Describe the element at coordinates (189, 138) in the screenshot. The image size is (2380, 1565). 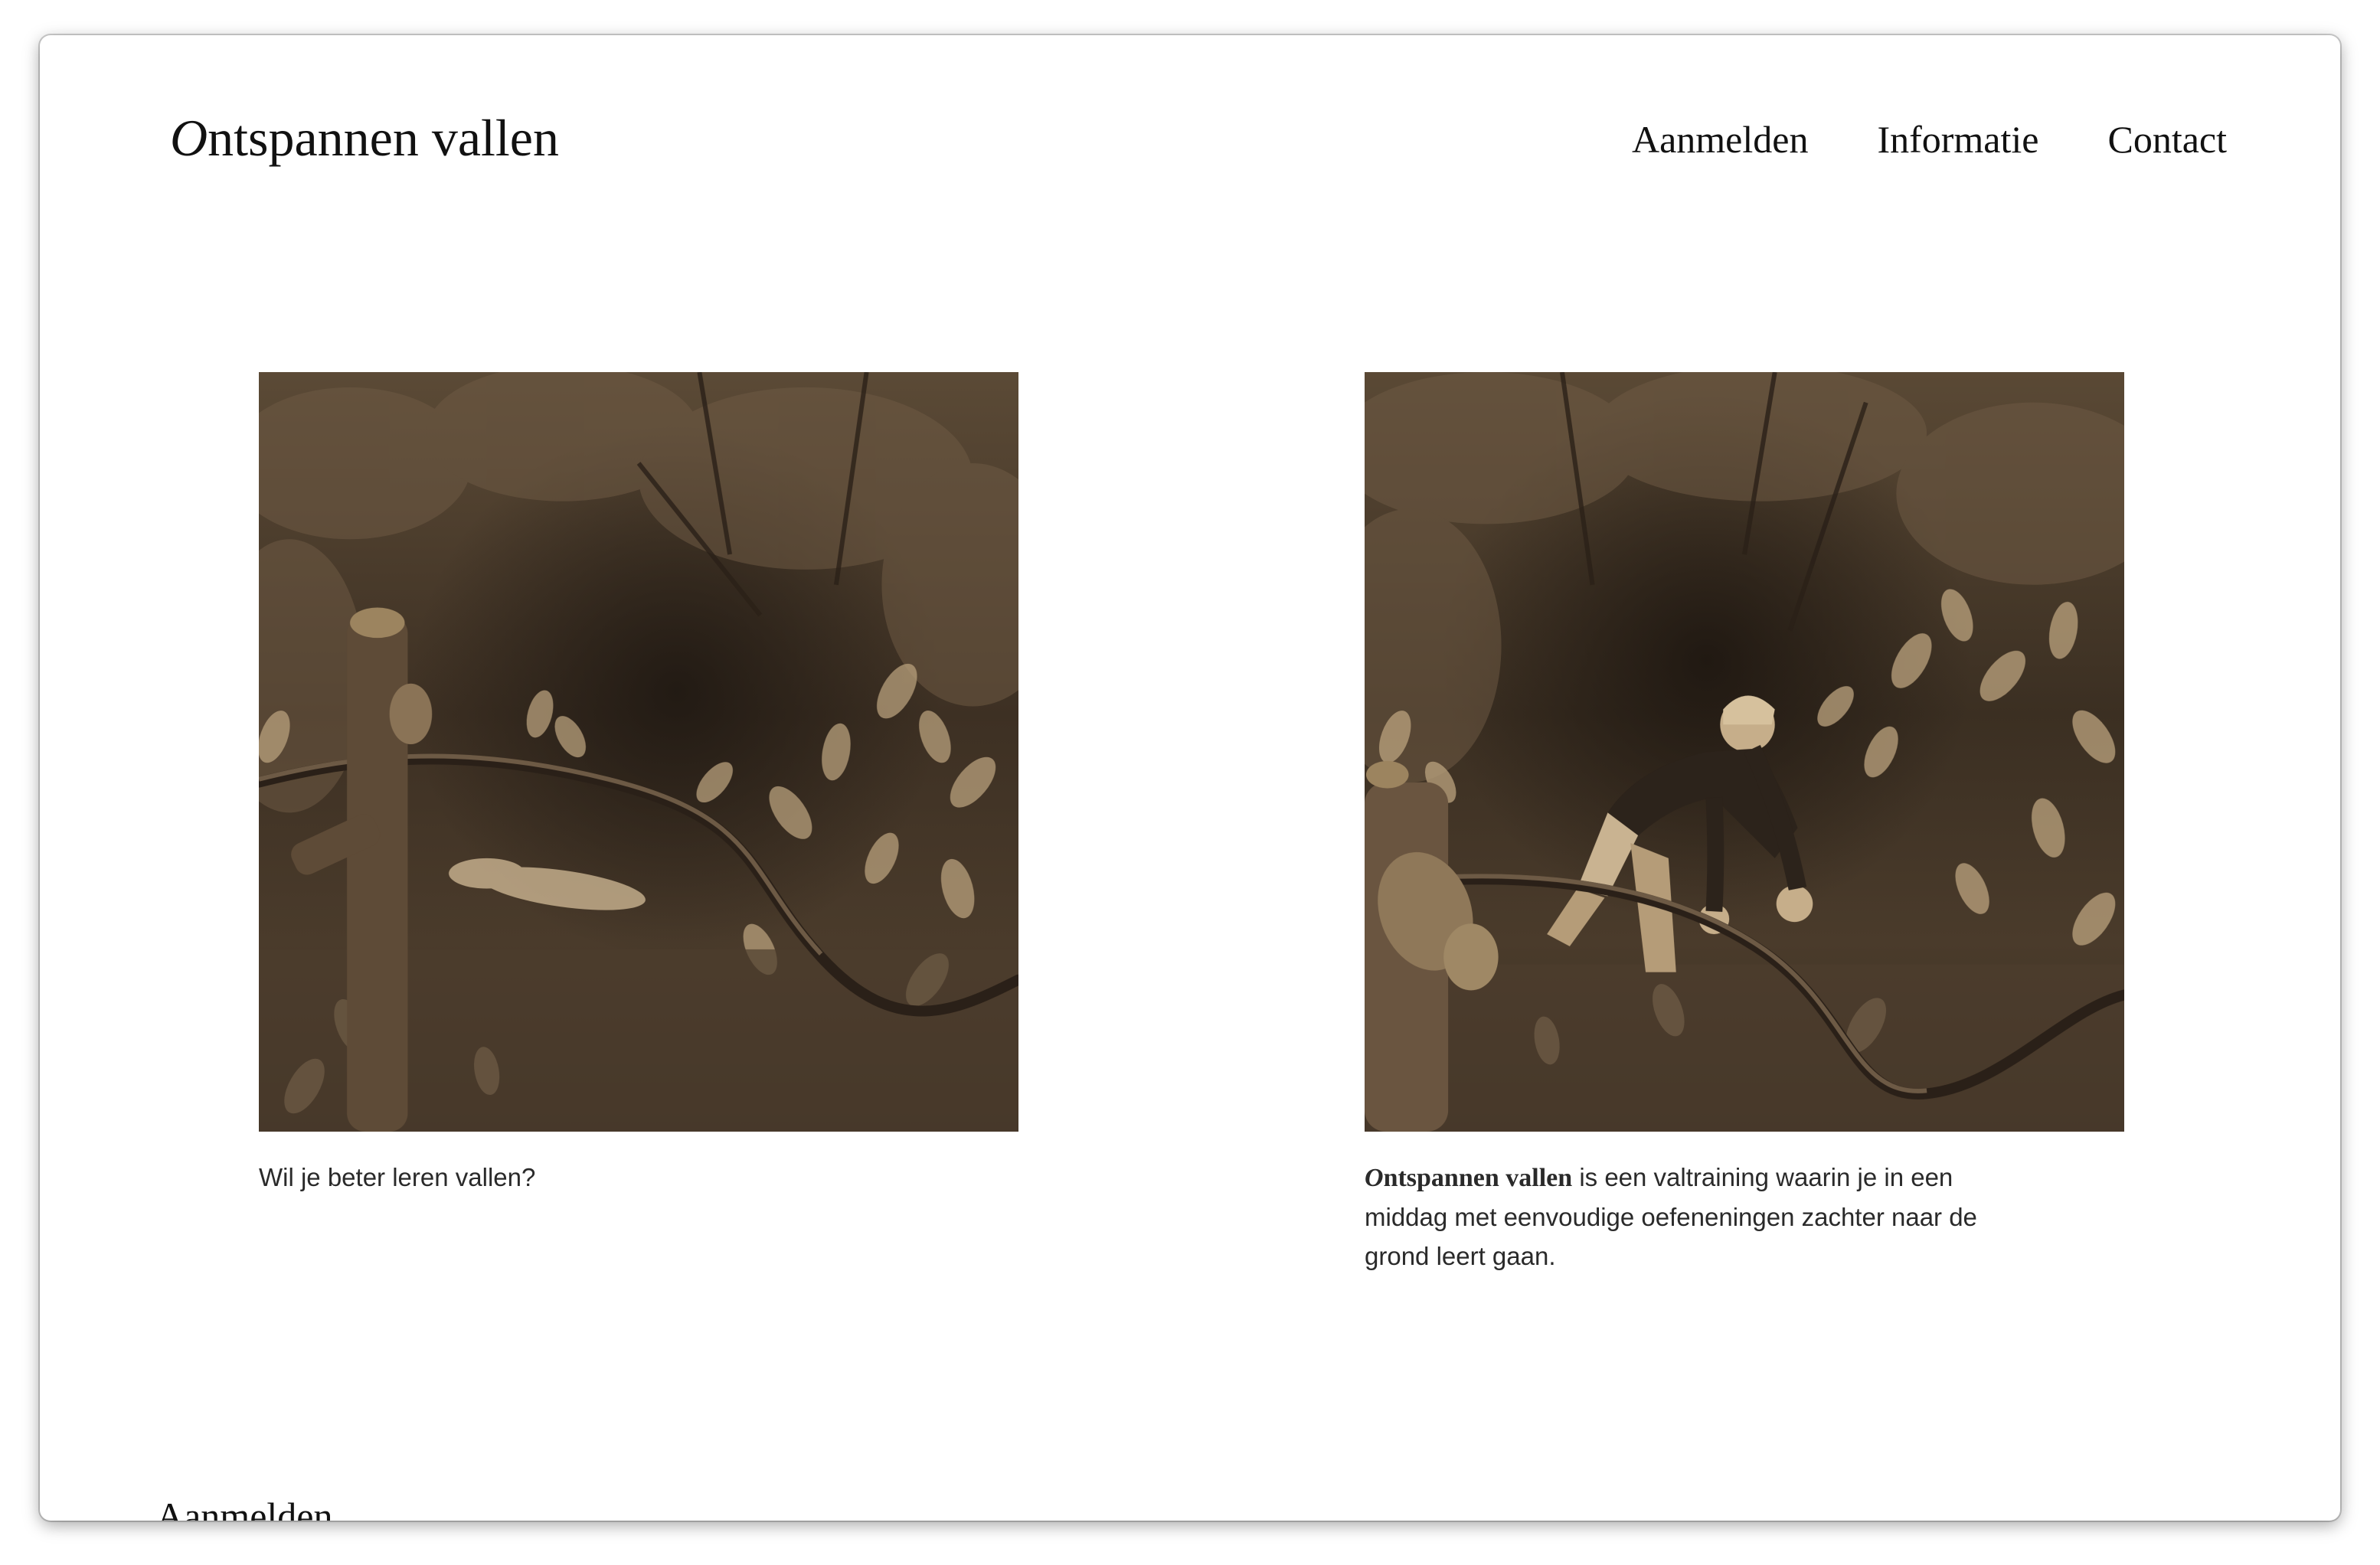
I see `logo-first-letter: O` at that location.